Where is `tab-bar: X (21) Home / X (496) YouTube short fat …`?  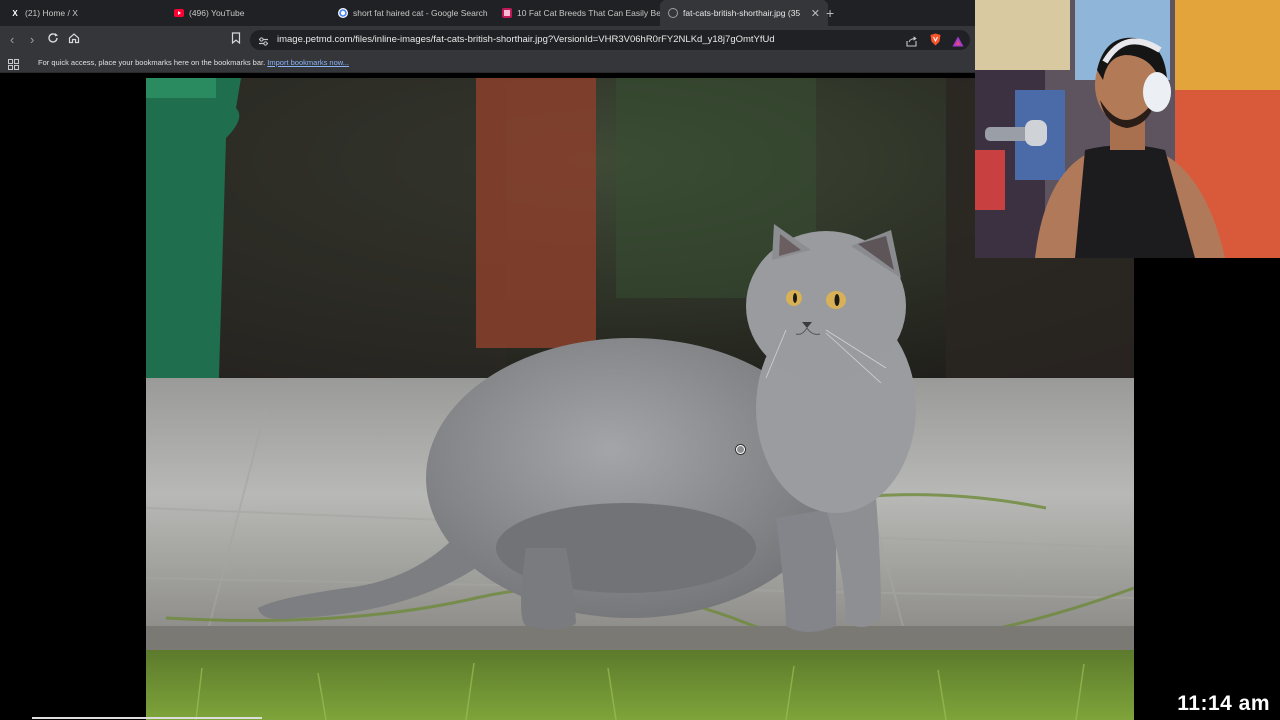
tab-bar: X (21) Home / X (496) YouTube short fat … is located at coordinates (487, 13).